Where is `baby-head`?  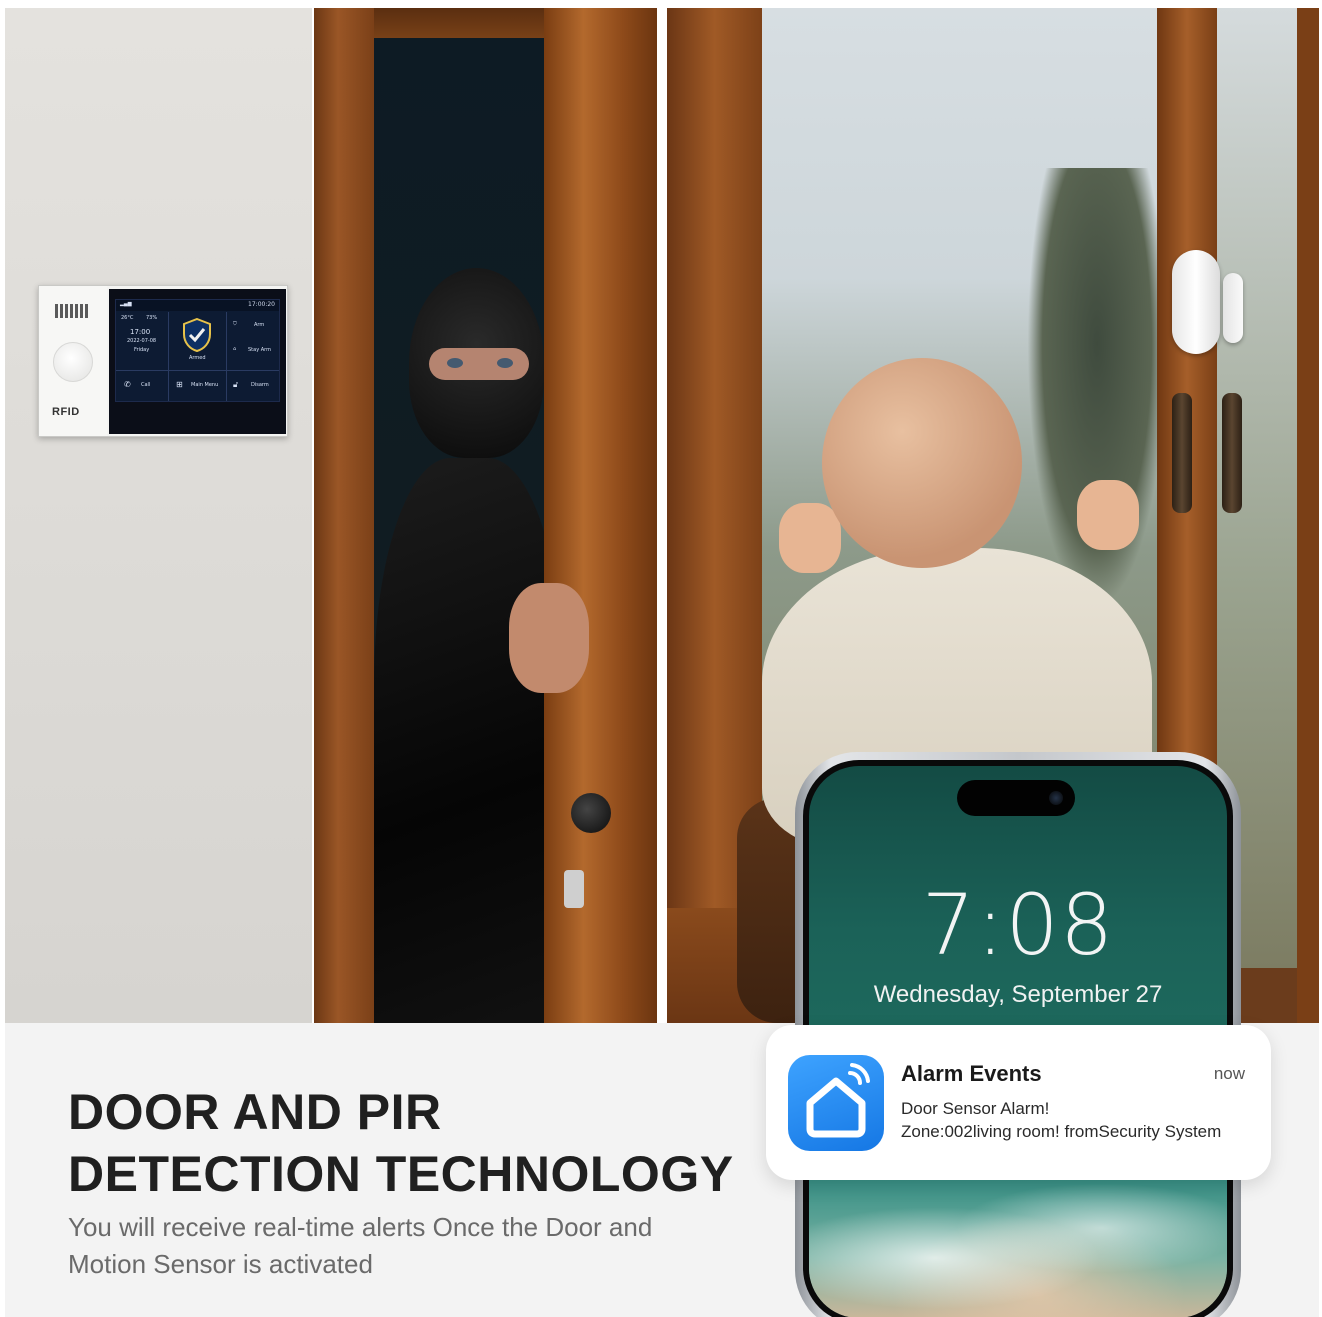 baby-head is located at coordinates (922, 463).